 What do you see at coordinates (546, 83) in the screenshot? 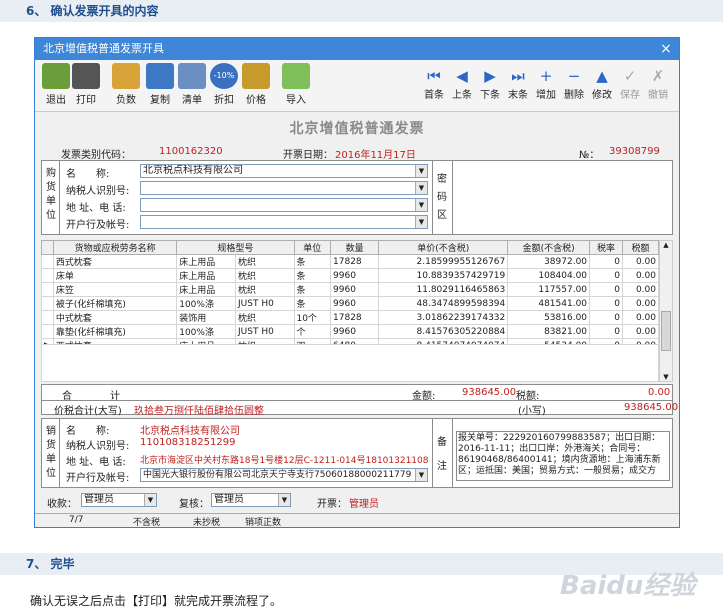
I see `nav-button-4: + 增加` at bounding box center [546, 83].